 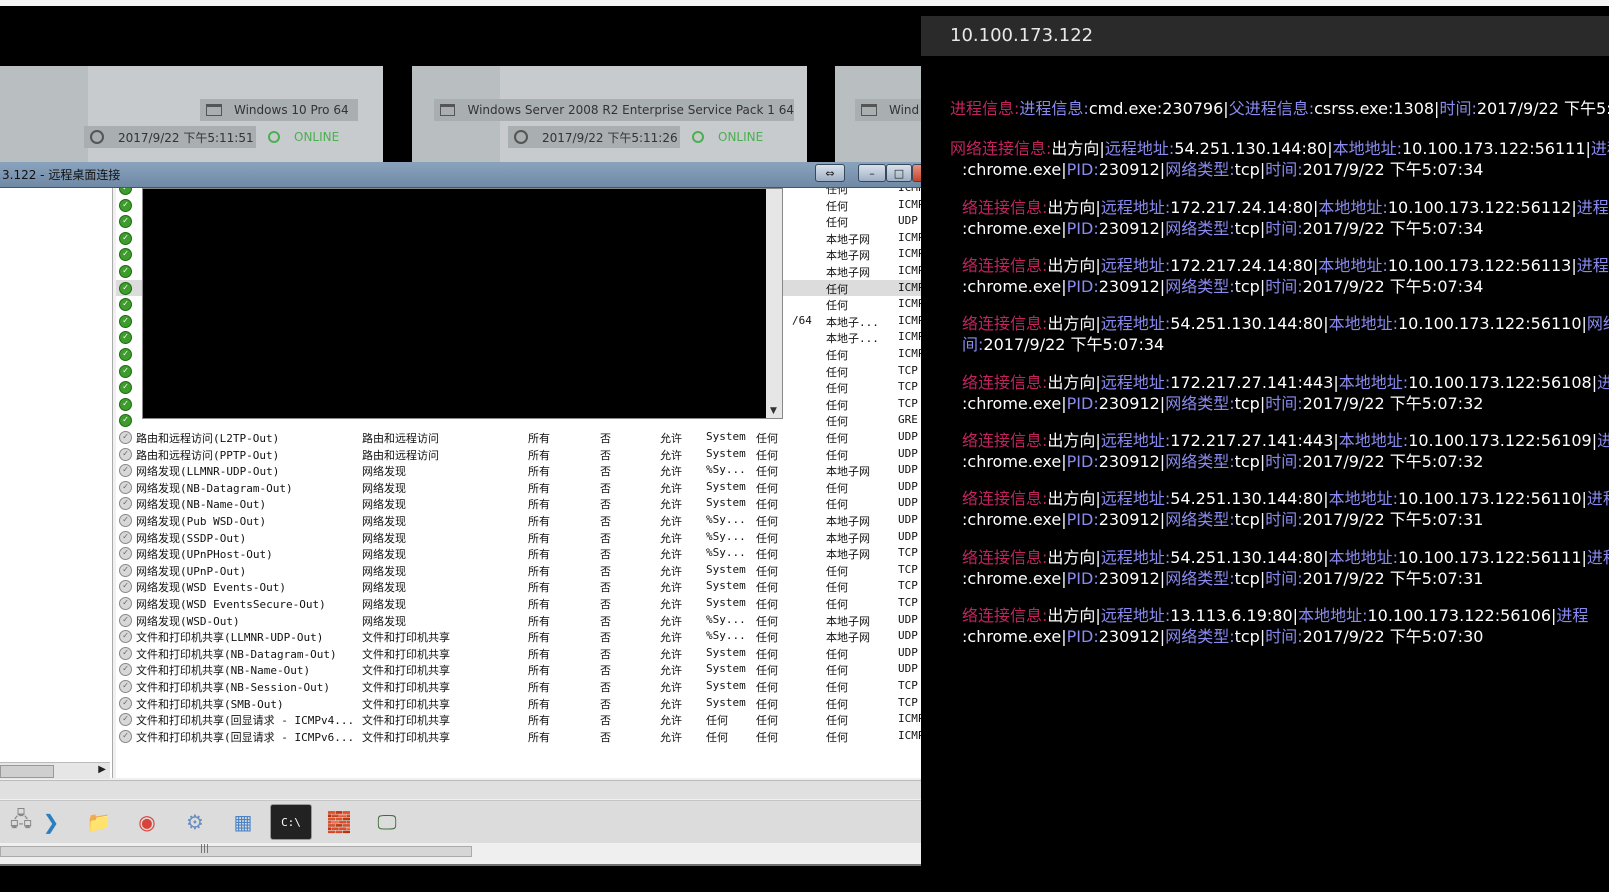 I want to click on console-window: ▼, so click(x=462, y=303).